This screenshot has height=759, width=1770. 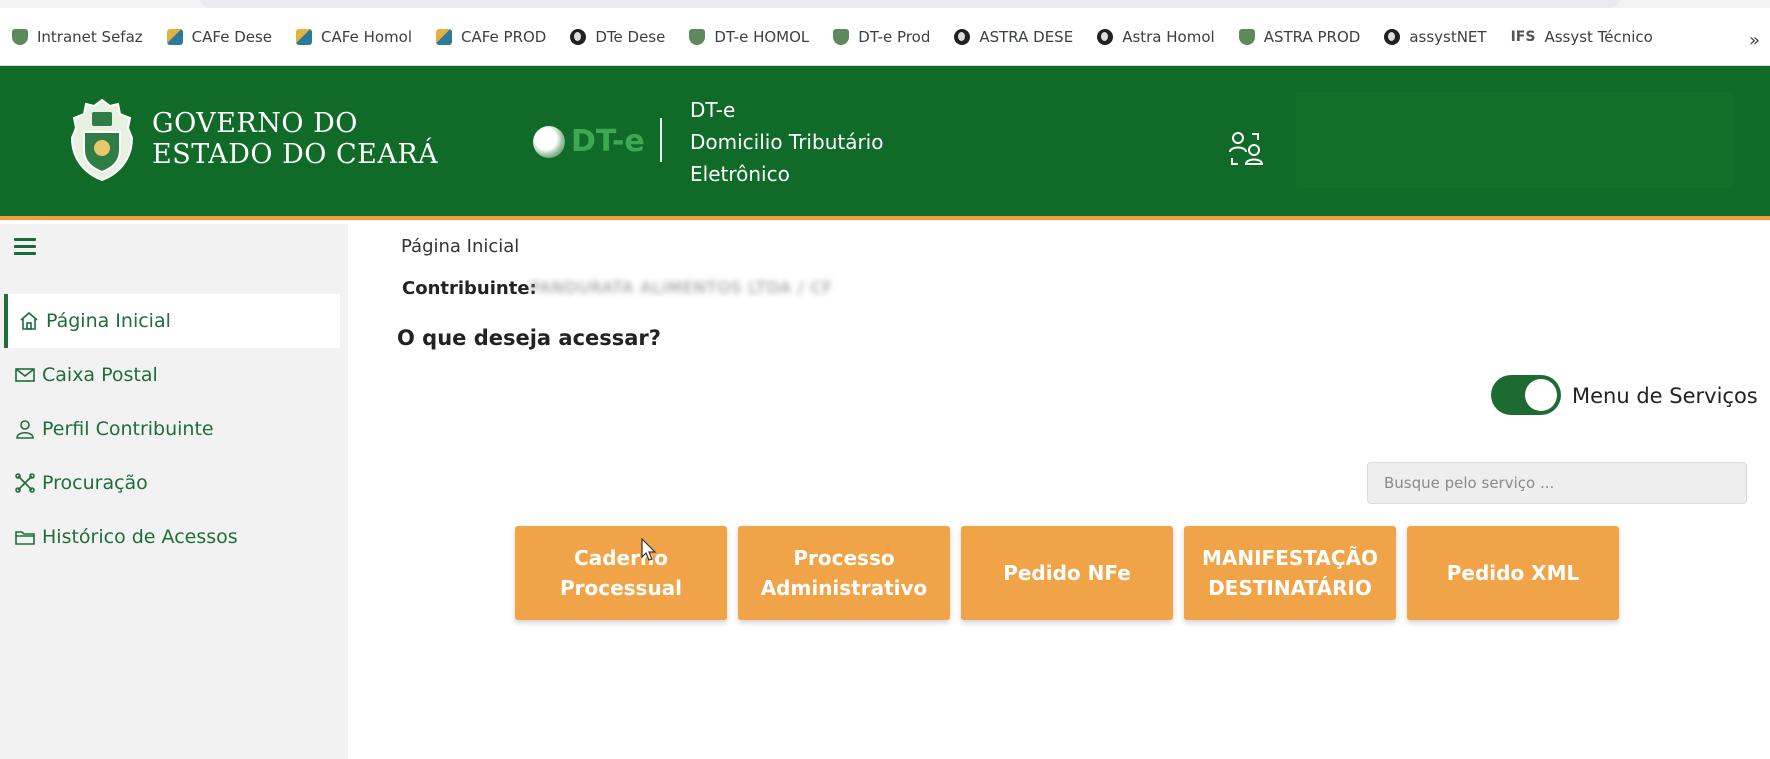 I want to click on service-search-input, so click(x=1557, y=483).